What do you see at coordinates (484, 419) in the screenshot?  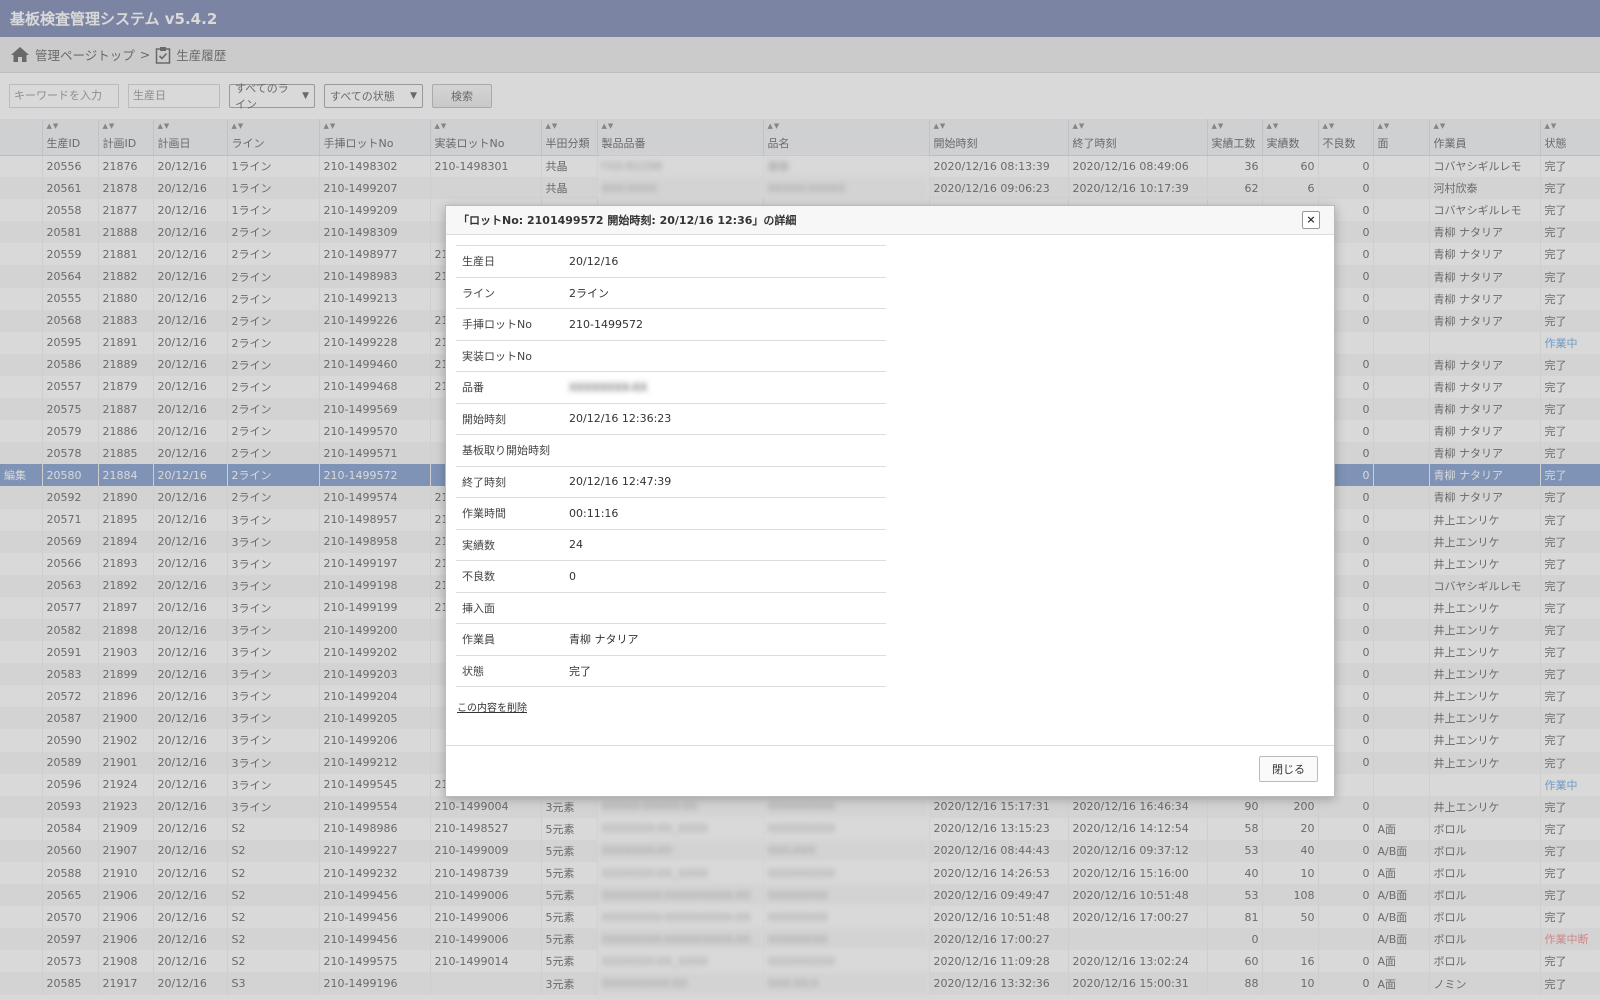 I see `detail-label: 開始時刻` at bounding box center [484, 419].